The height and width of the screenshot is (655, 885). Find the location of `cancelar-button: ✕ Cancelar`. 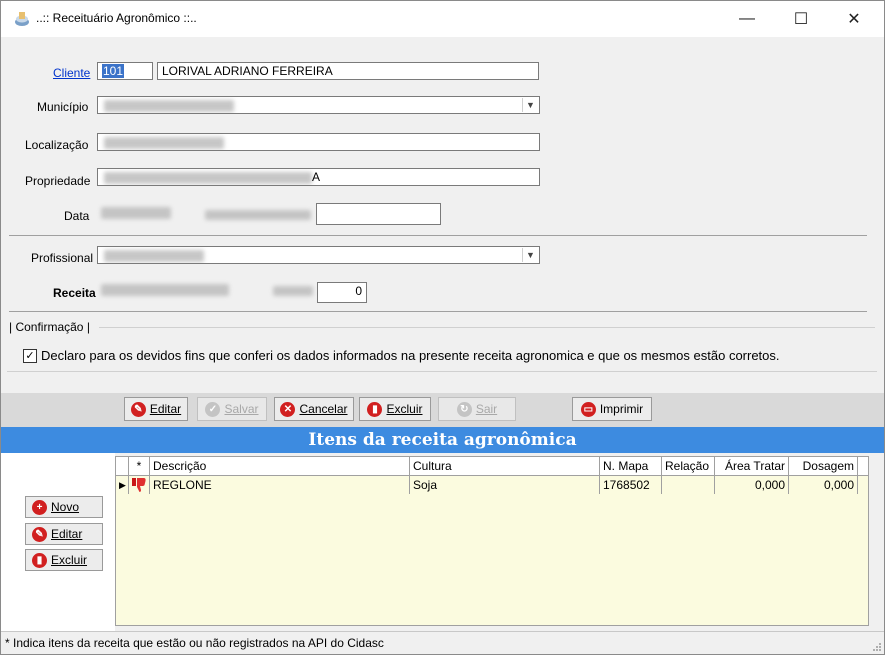

cancelar-button: ✕ Cancelar is located at coordinates (314, 409).